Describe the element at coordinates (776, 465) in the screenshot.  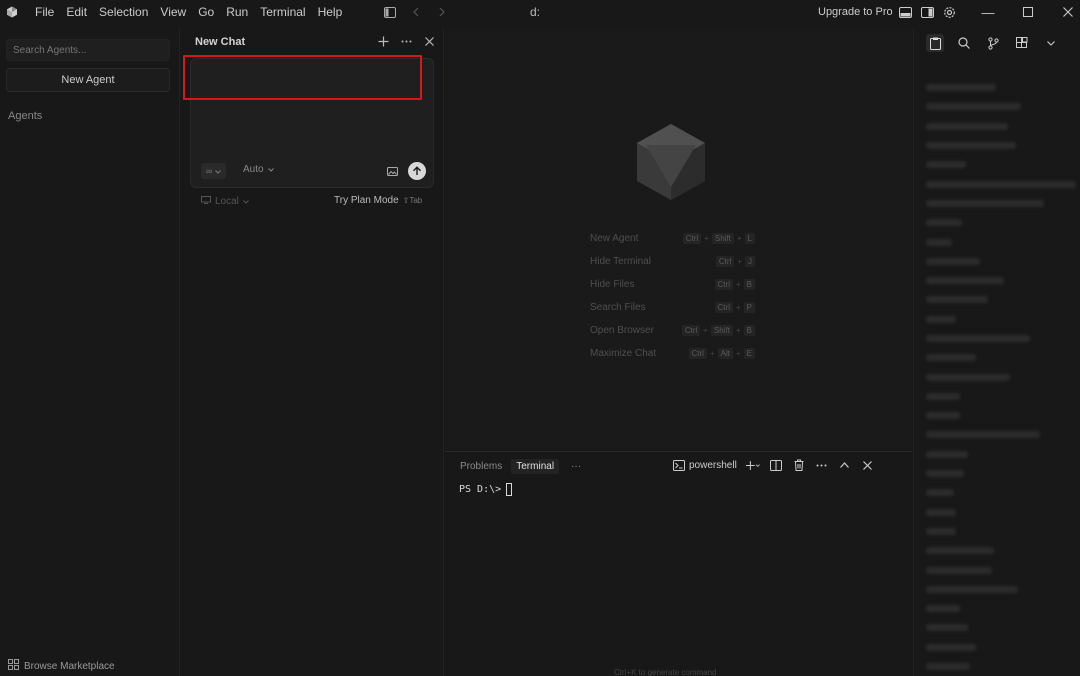
I see `split-terminal-icon` at that location.